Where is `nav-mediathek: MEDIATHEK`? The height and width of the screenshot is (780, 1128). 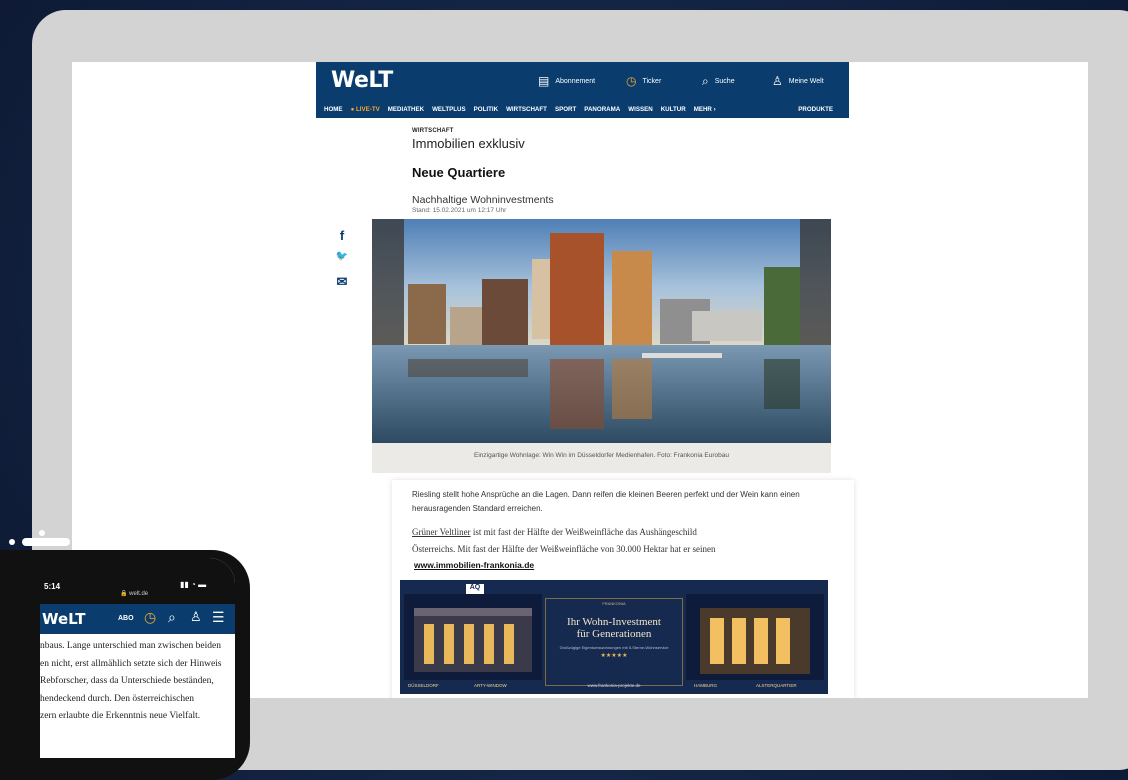 nav-mediathek: MEDIATHEK is located at coordinates (406, 109).